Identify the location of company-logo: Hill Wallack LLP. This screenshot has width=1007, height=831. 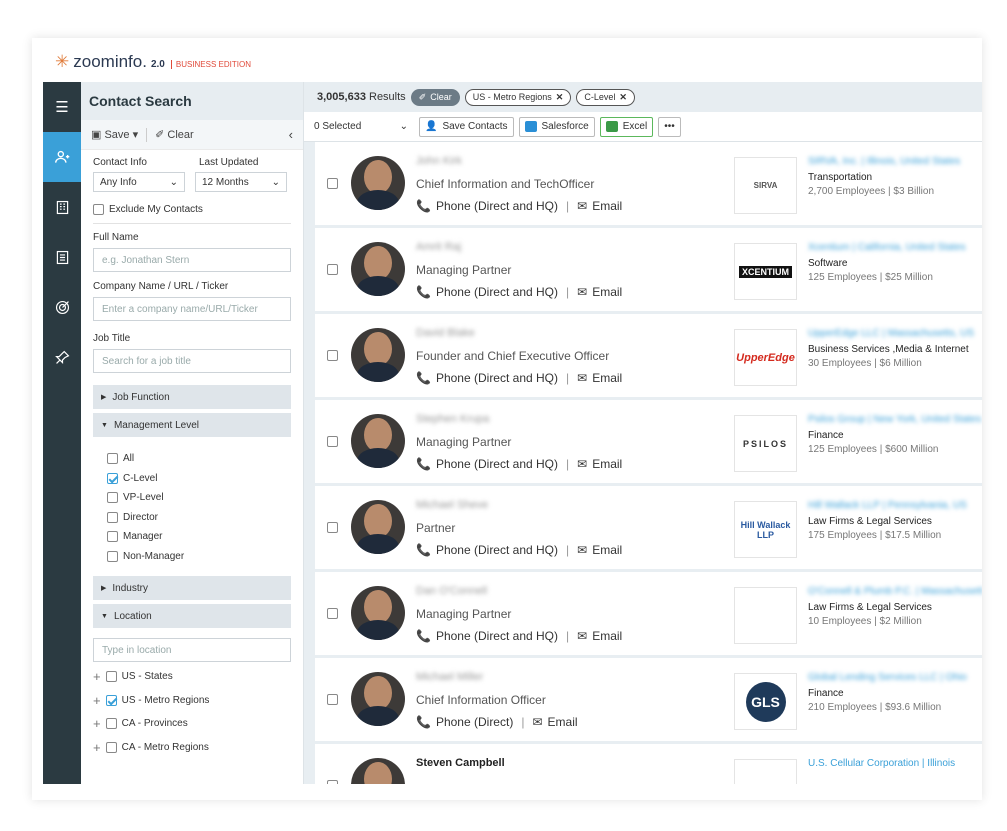
(765, 529).